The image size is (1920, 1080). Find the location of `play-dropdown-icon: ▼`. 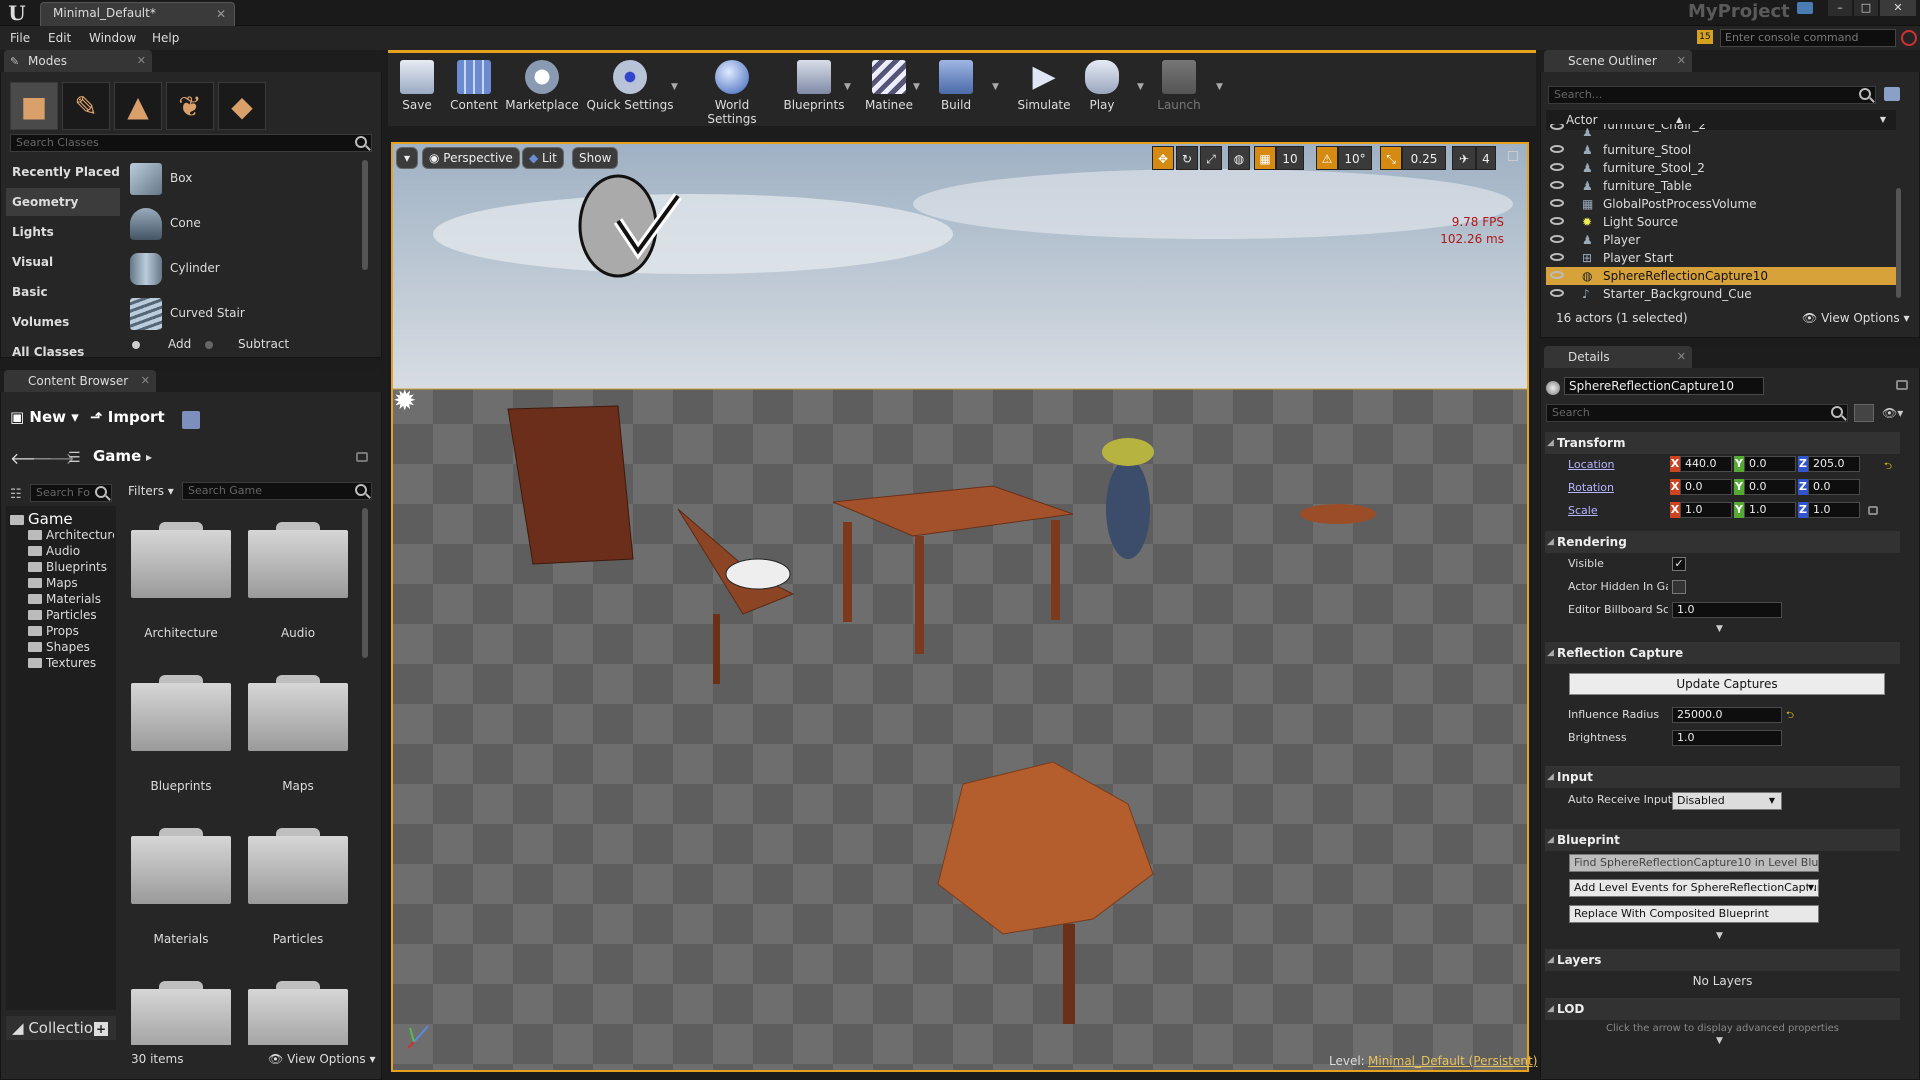

play-dropdown-icon: ▼ is located at coordinates (1140, 87).